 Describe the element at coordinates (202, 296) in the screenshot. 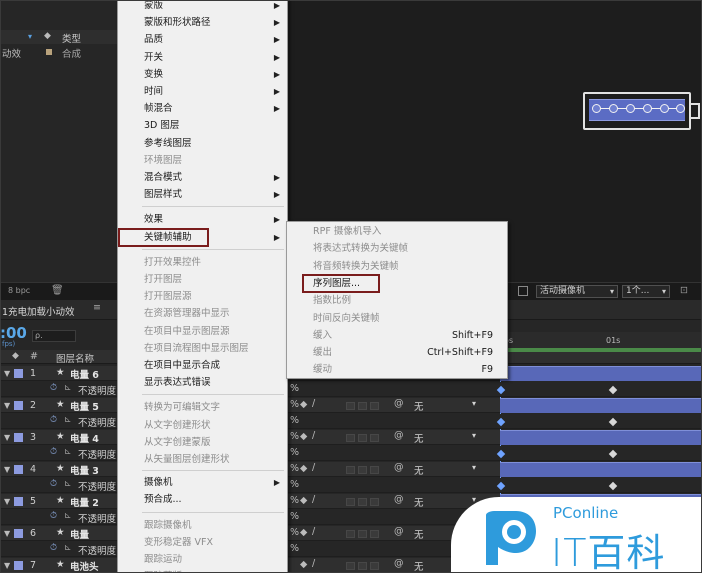

I see `menu-item-17: 打开图层源` at that location.